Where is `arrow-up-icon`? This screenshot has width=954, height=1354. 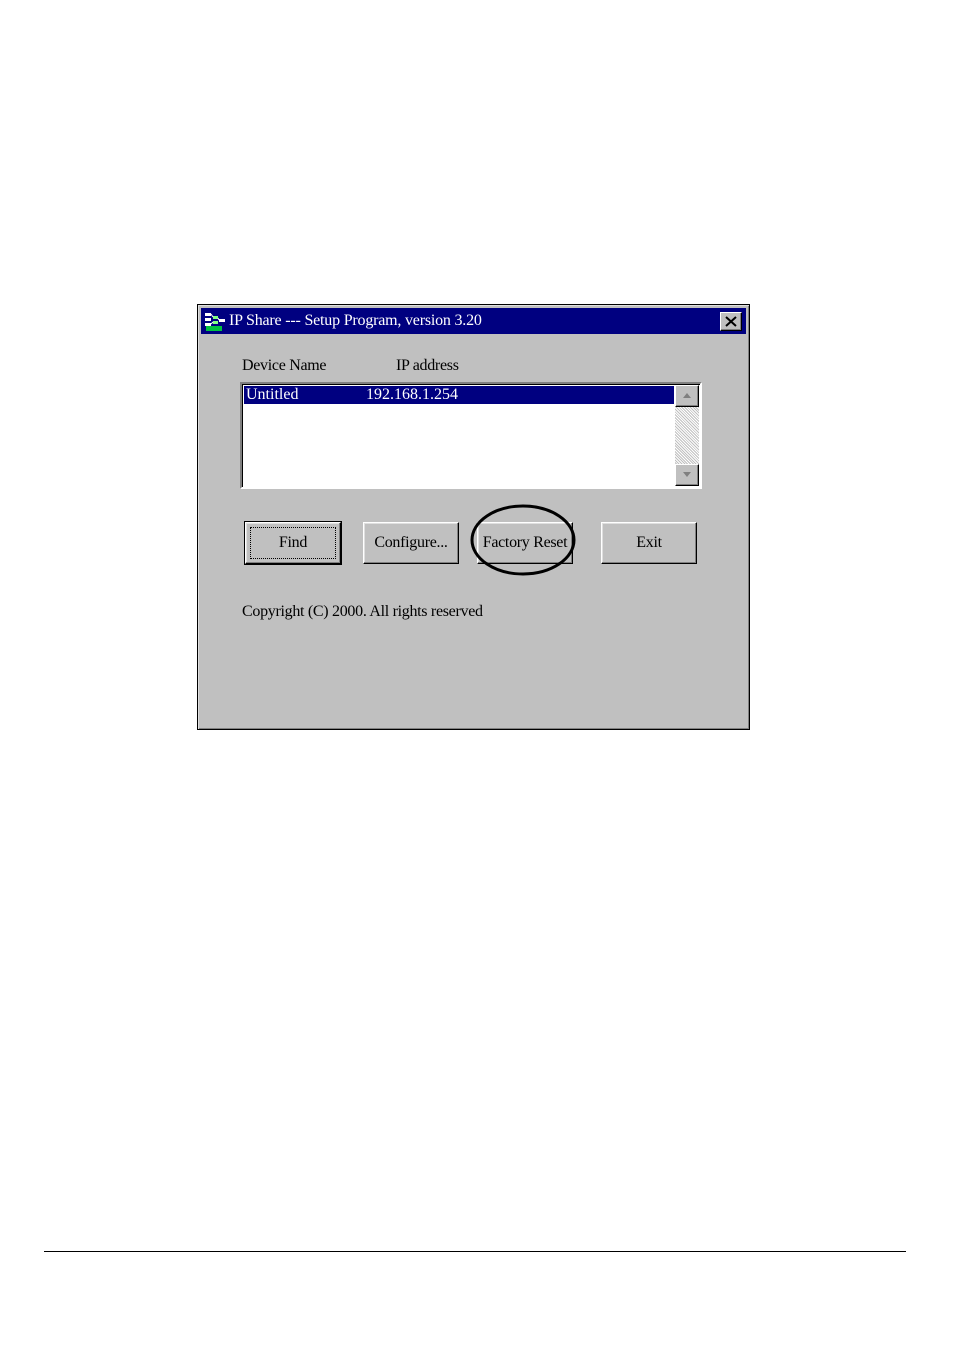 arrow-up-icon is located at coordinates (687, 395).